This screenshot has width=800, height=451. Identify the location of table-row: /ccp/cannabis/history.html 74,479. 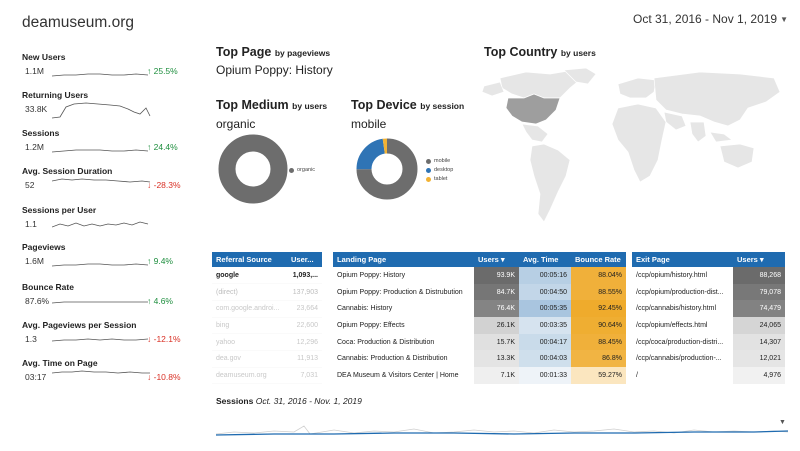
(708, 309).